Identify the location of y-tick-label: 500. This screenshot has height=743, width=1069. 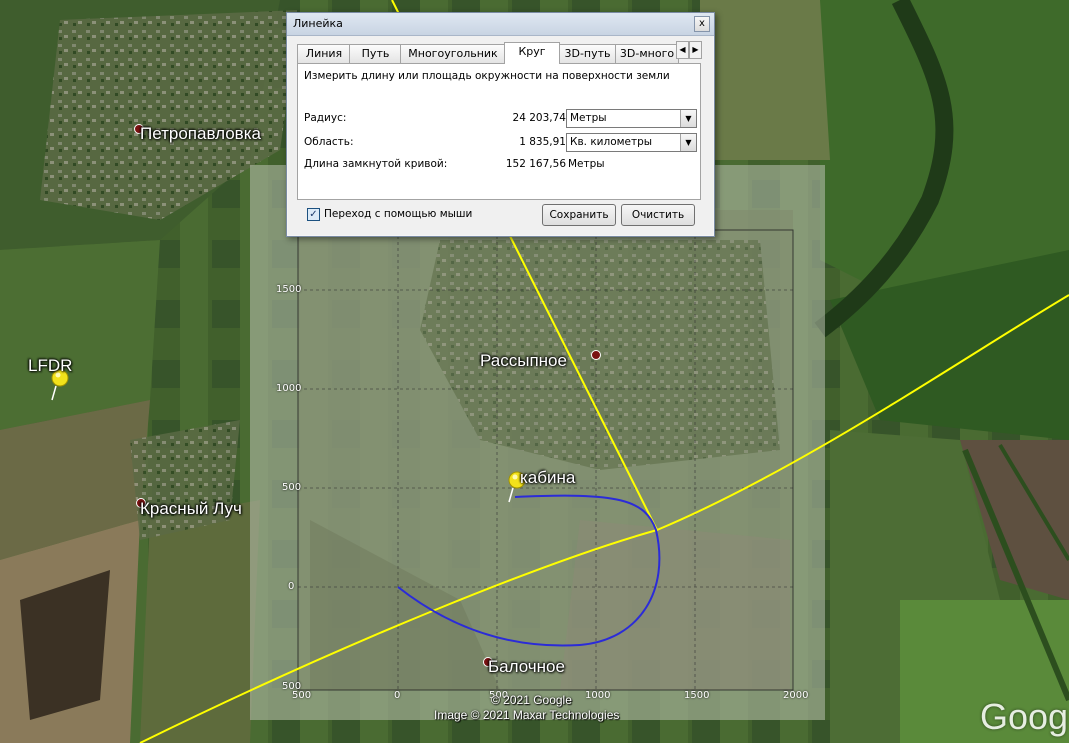
(292, 487).